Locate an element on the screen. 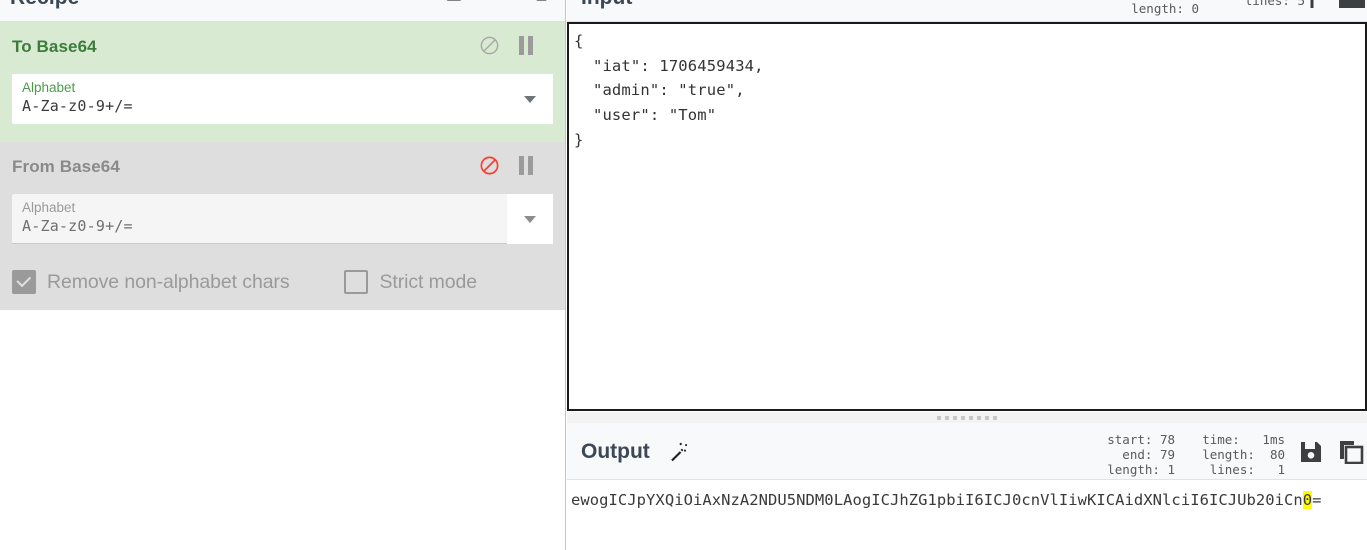  splitter-grip-icon is located at coordinates (967, 417).